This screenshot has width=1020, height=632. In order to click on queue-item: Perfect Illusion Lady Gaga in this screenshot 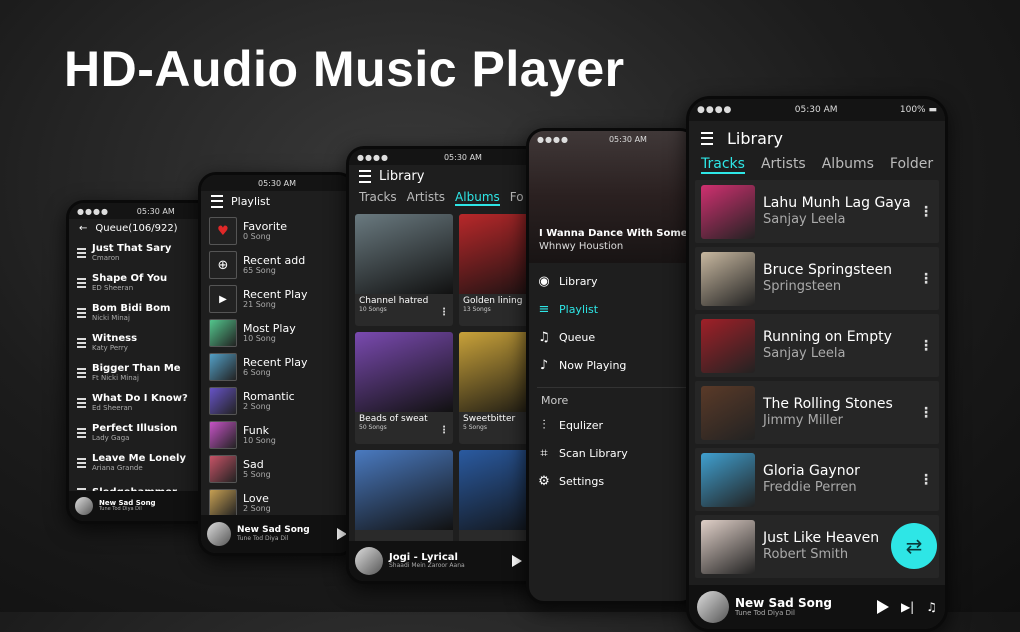, I will do `click(142, 433)`.